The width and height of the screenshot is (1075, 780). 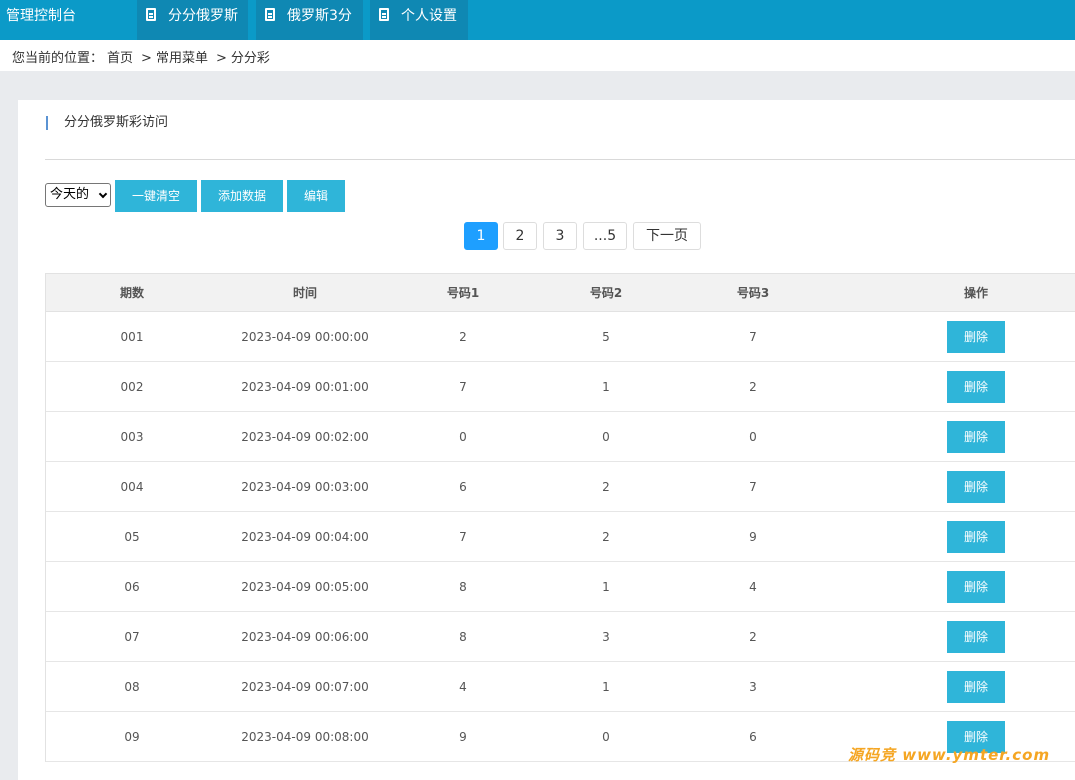 I want to click on nav-item-personal-settings: 个人设置, so click(x=419, y=20).